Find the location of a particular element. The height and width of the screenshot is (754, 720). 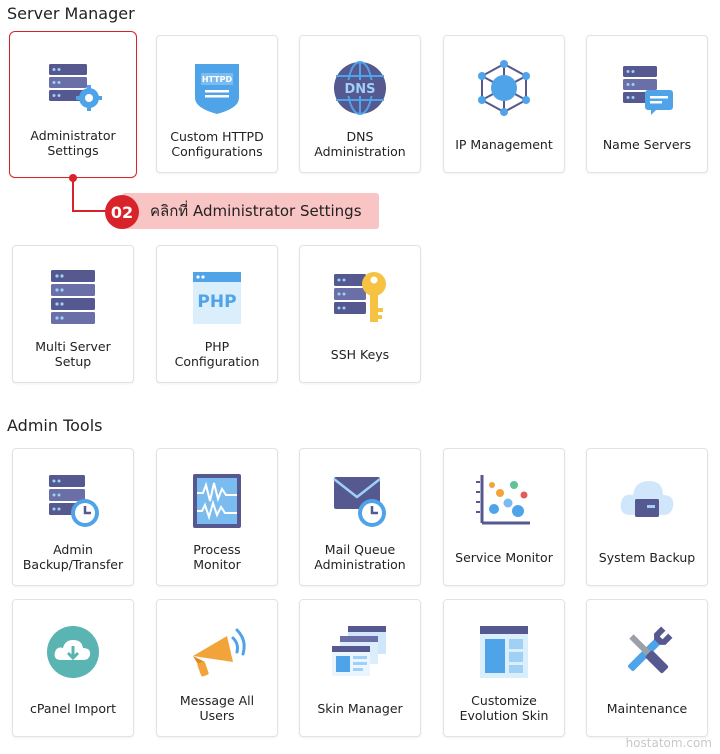

card-system-backup: System Backup is located at coordinates (647, 517).